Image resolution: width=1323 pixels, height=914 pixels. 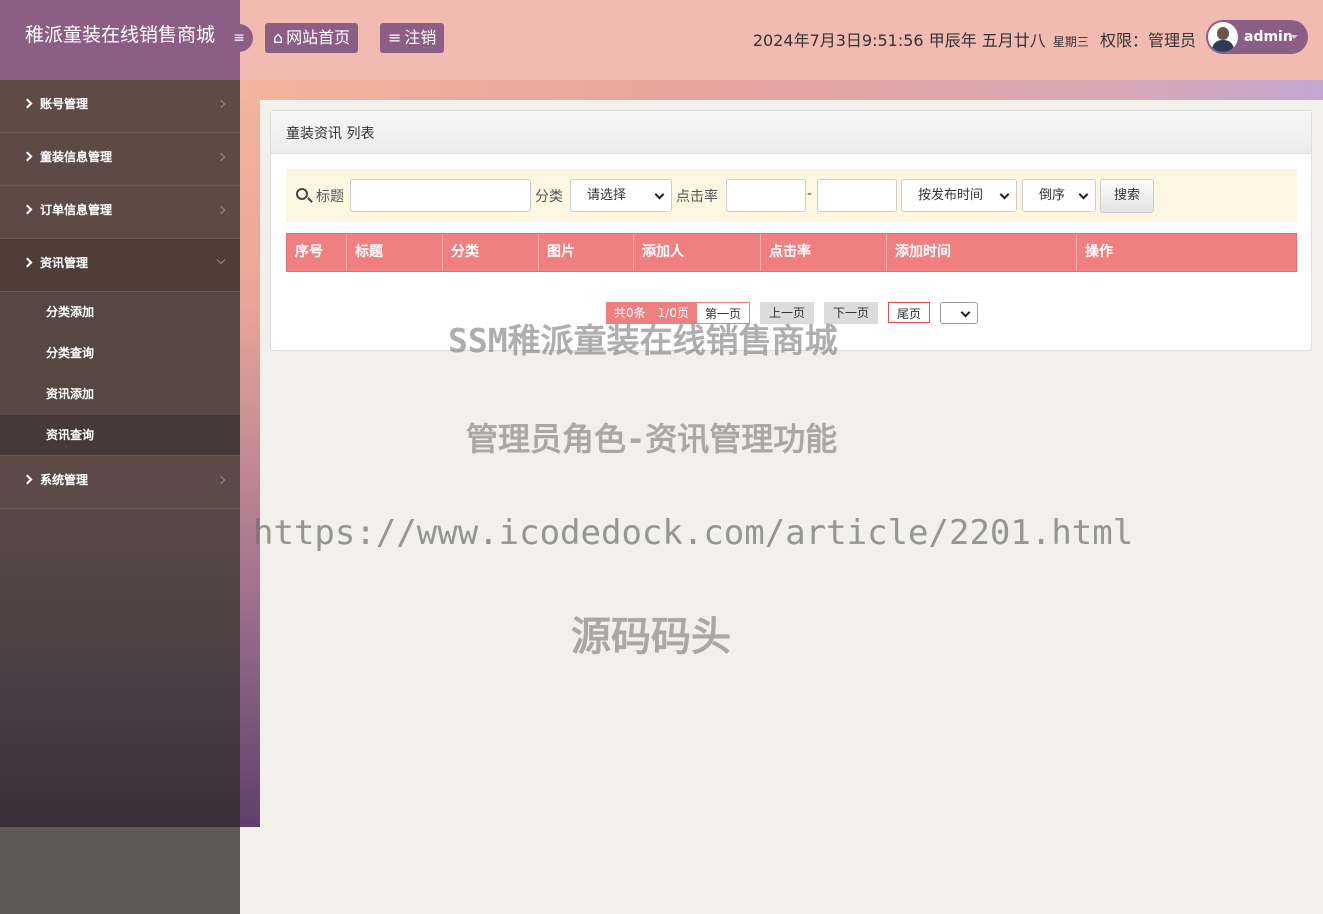 What do you see at coordinates (120, 212) in the screenshot?
I see `sidebar-item-orders: 订单信息管理` at bounding box center [120, 212].